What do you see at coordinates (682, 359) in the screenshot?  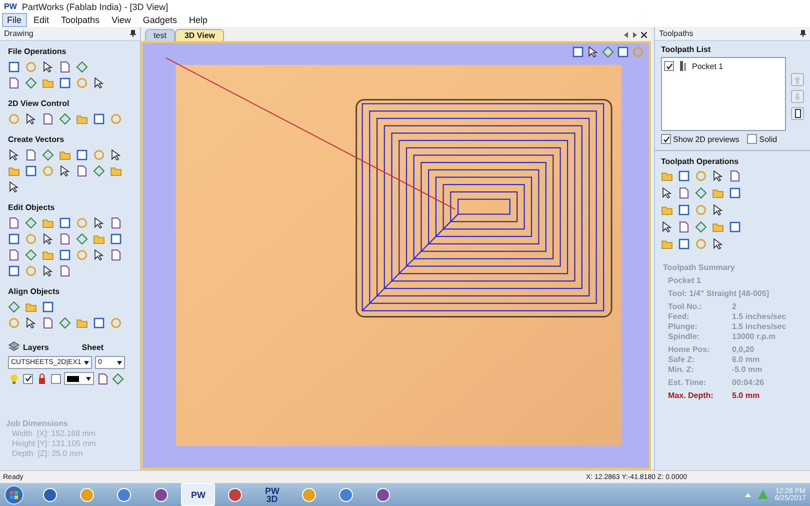 I see `summary-label: Safe Z:` at bounding box center [682, 359].